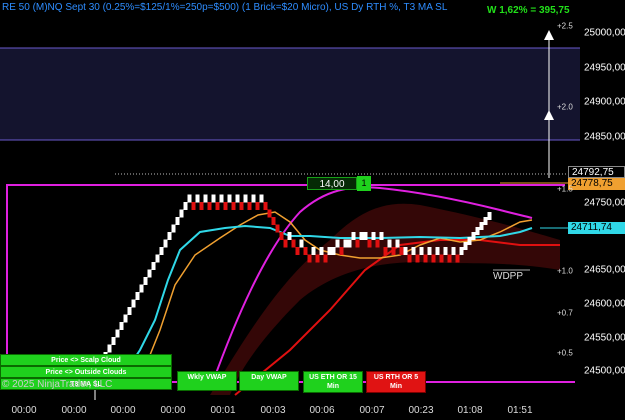  Describe the element at coordinates (86, 360) in the screenshot. I see `scalp-cloud-button: Price <> Scalp Cloud` at that location.